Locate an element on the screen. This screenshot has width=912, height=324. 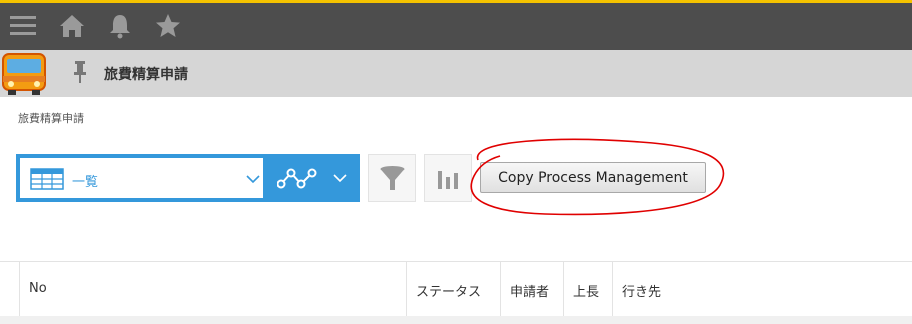
column-header-applicant: 申請者 is located at coordinates (531, 289).